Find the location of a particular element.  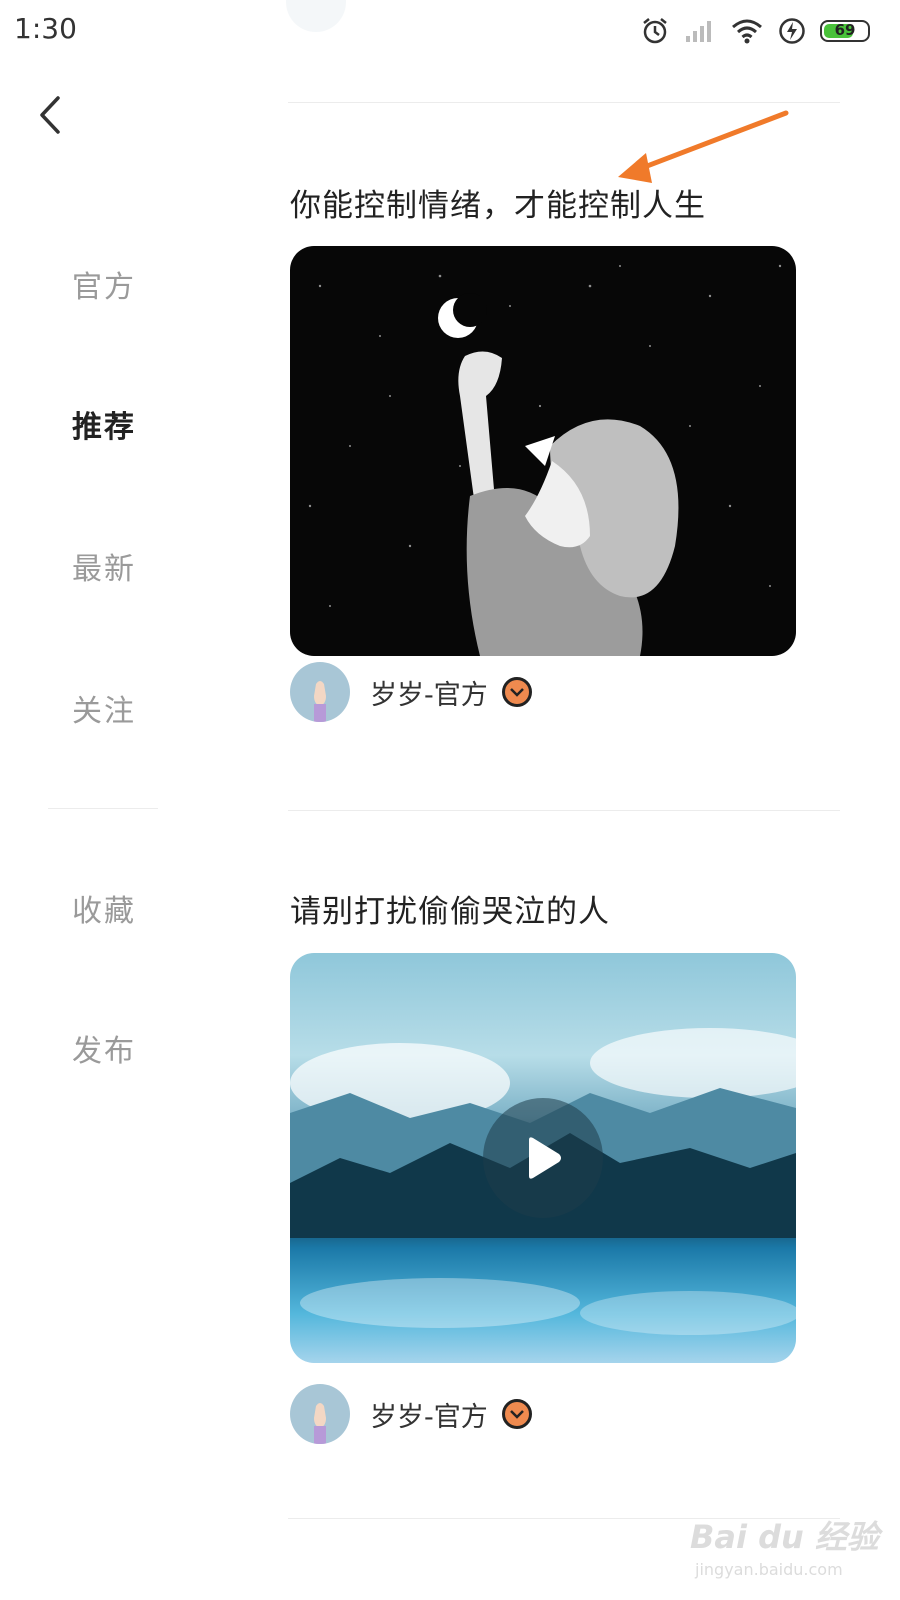

previous-author-row is located at coordinates (316, 16).